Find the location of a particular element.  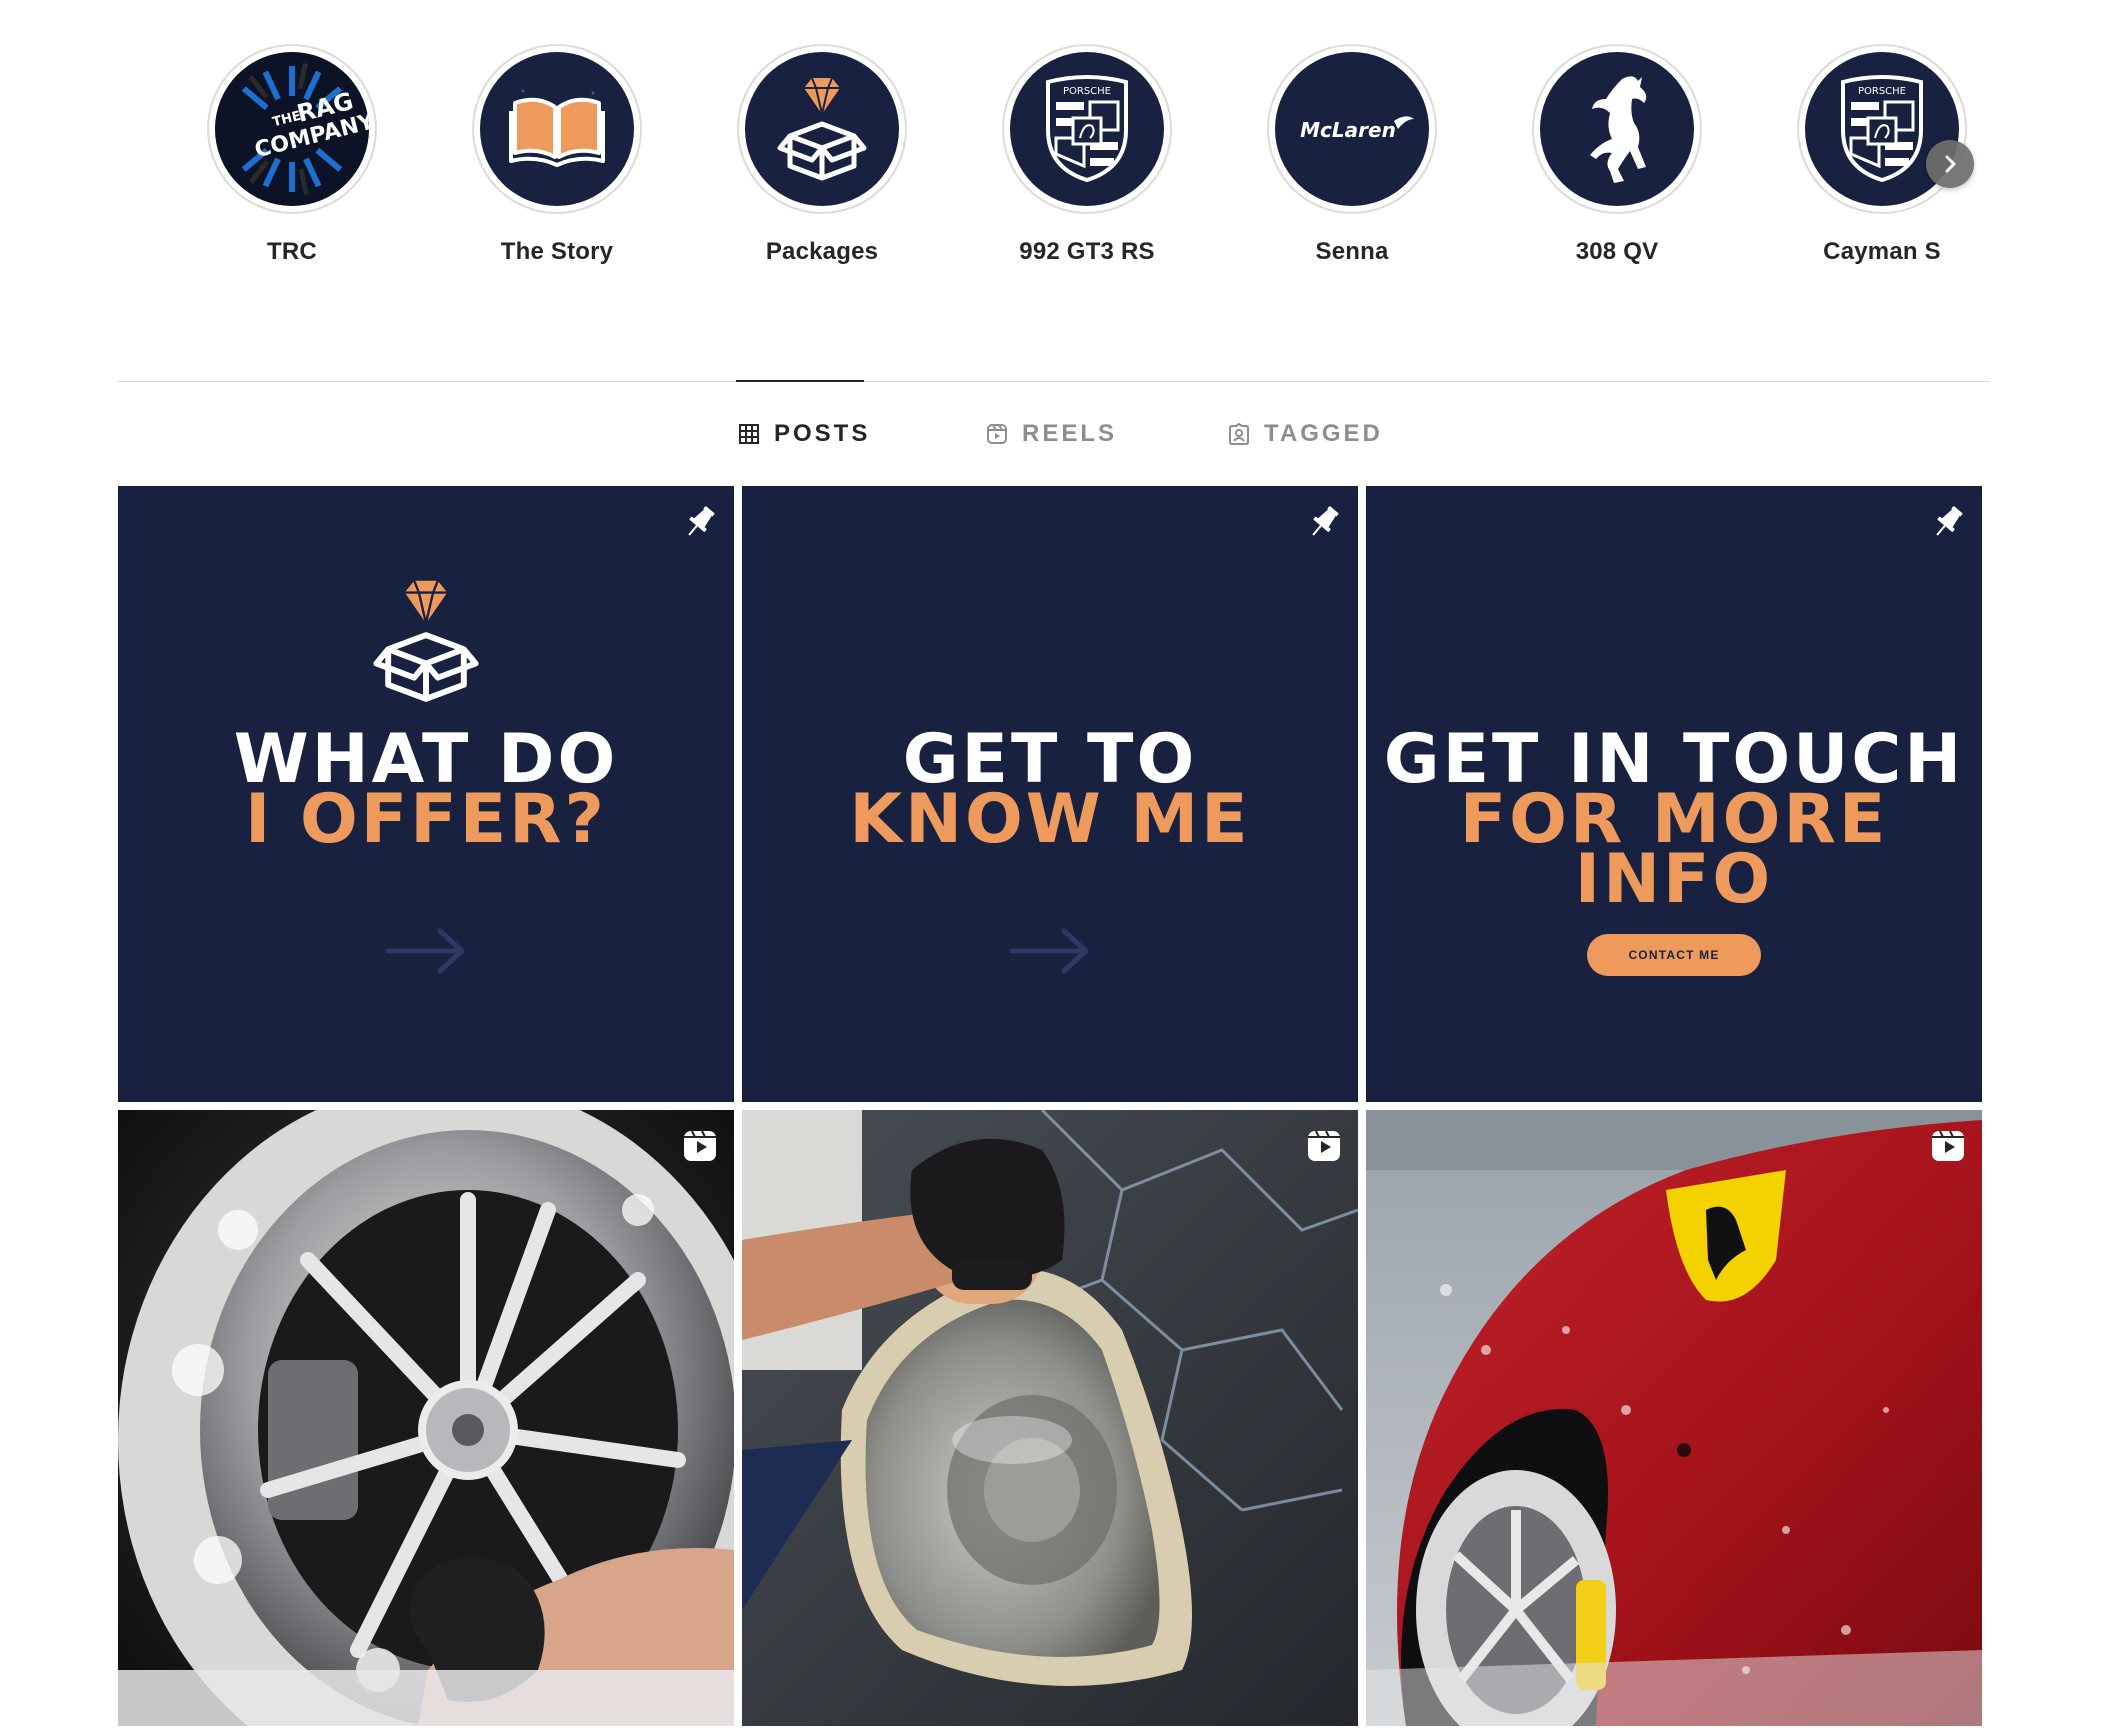

heading-line-2: I OFFER? is located at coordinates (426, 819).